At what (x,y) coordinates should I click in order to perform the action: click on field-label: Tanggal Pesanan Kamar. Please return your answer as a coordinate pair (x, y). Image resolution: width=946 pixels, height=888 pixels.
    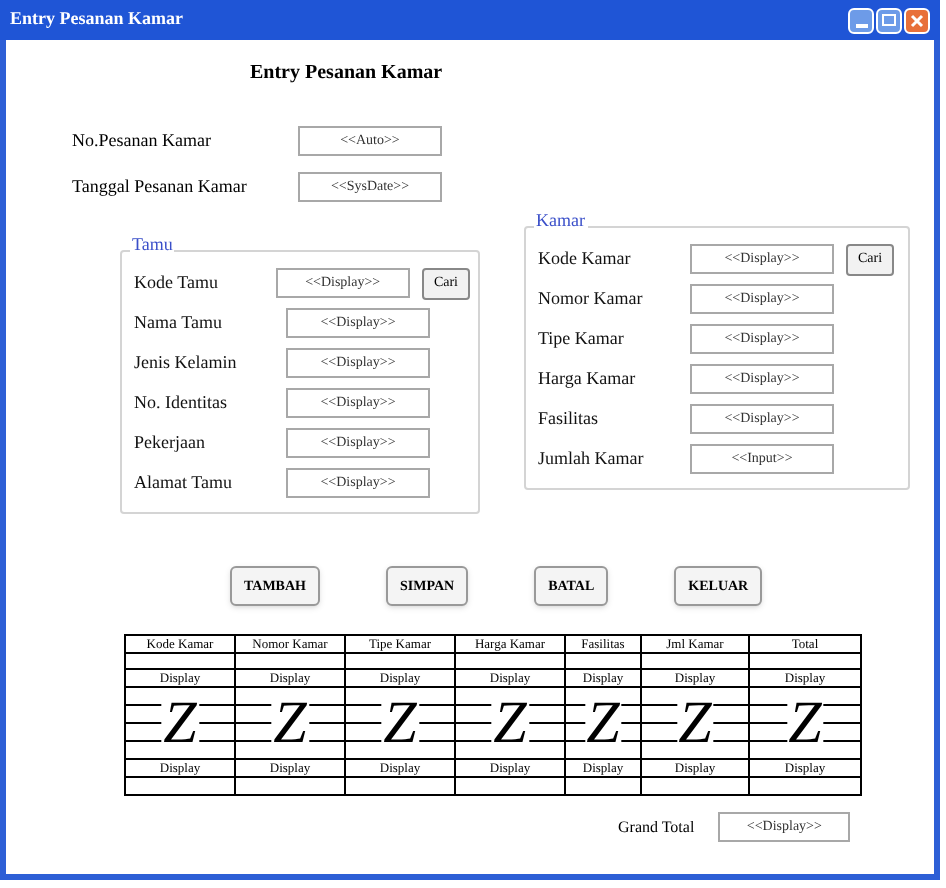
    Looking at the image, I should click on (160, 186).